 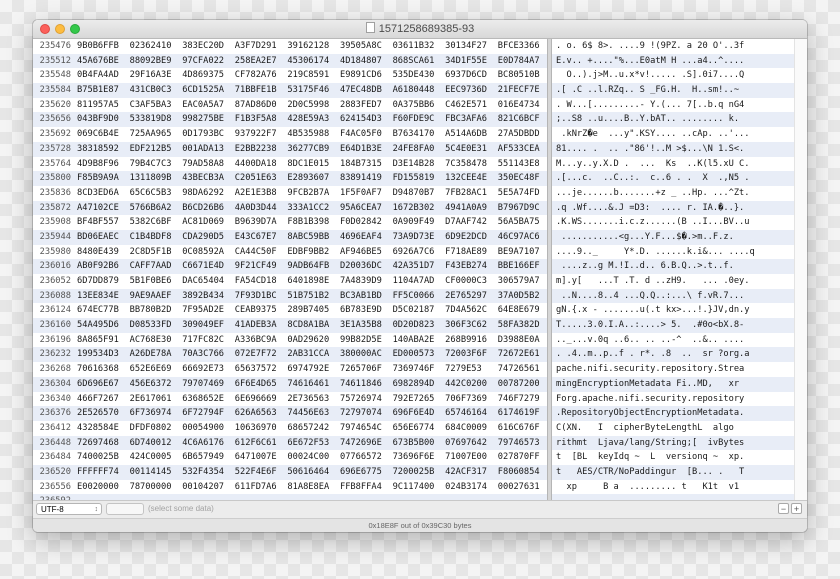 I want to click on hex-group: 456E6372, so click(x=156, y=384).